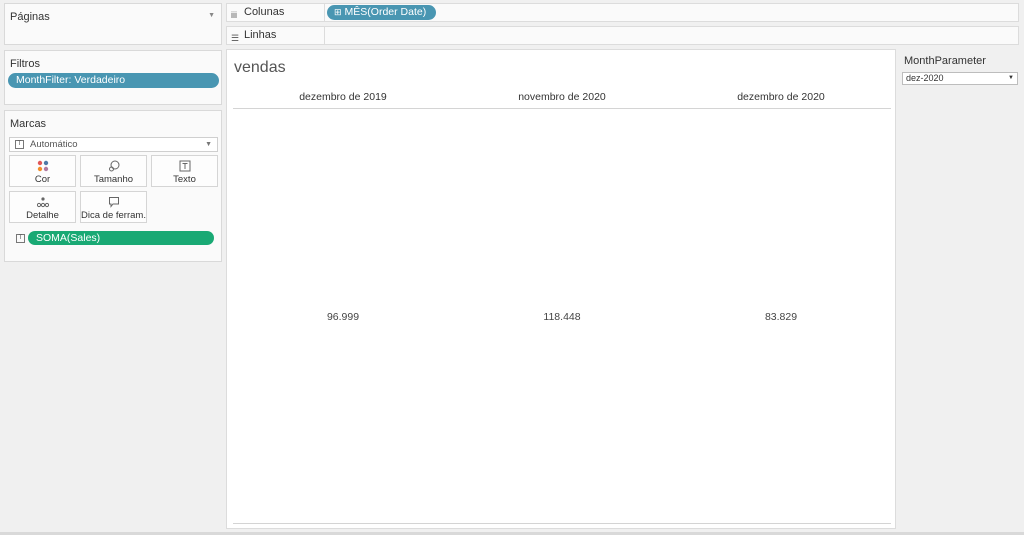 The height and width of the screenshot is (535, 1024). I want to click on pages-caret-icon: ▼, so click(211, 15).